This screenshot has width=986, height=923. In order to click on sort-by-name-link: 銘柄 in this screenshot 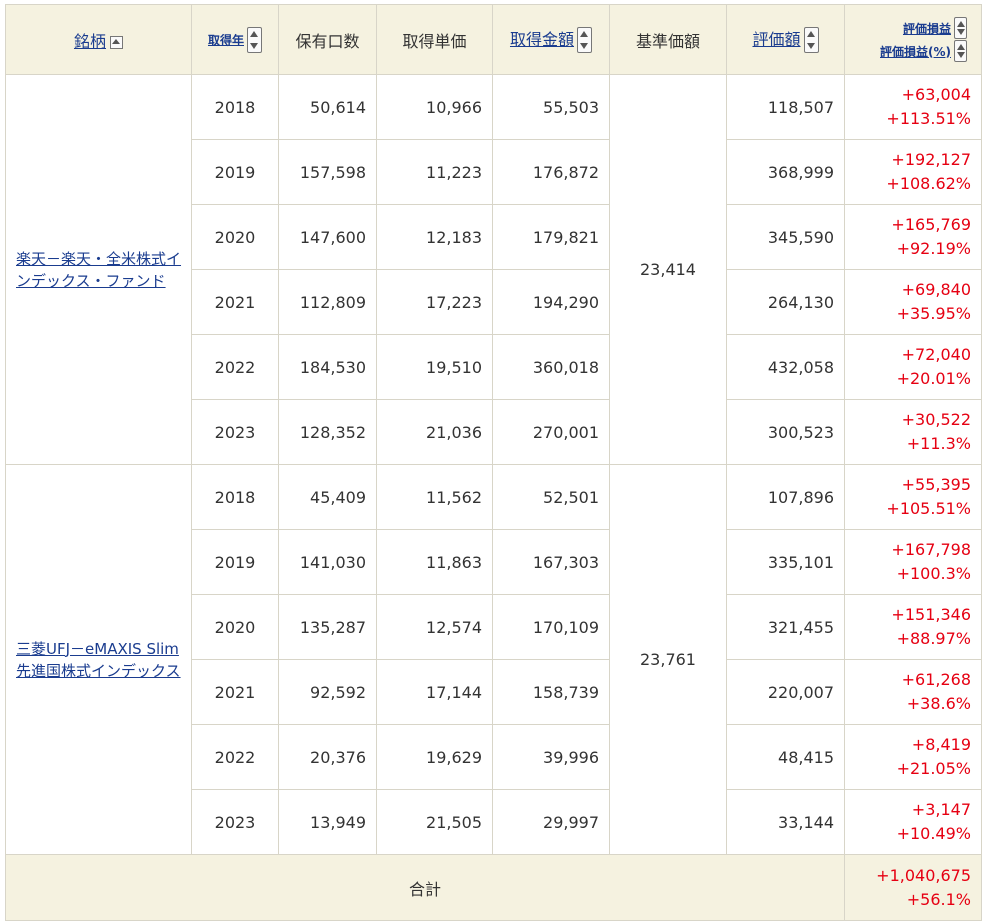, I will do `click(90, 41)`.